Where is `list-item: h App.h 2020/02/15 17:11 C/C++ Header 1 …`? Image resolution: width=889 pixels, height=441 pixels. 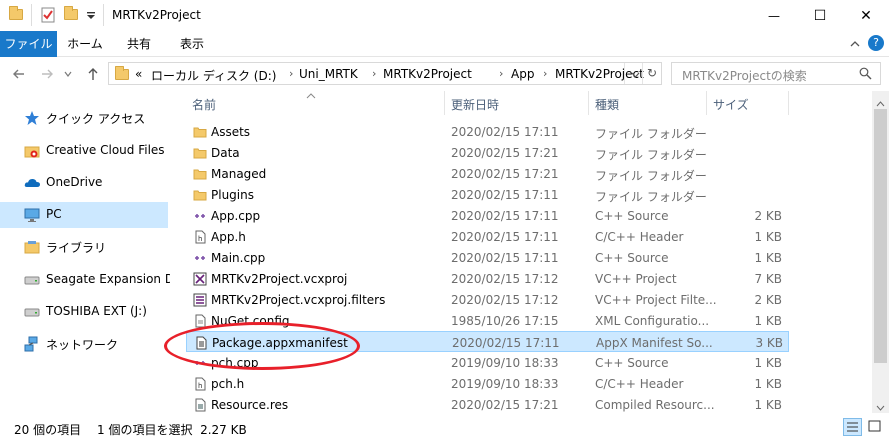 list-item: h App.h 2020/02/15 17:11 C/C++ Header 1 … is located at coordinates (487, 236).